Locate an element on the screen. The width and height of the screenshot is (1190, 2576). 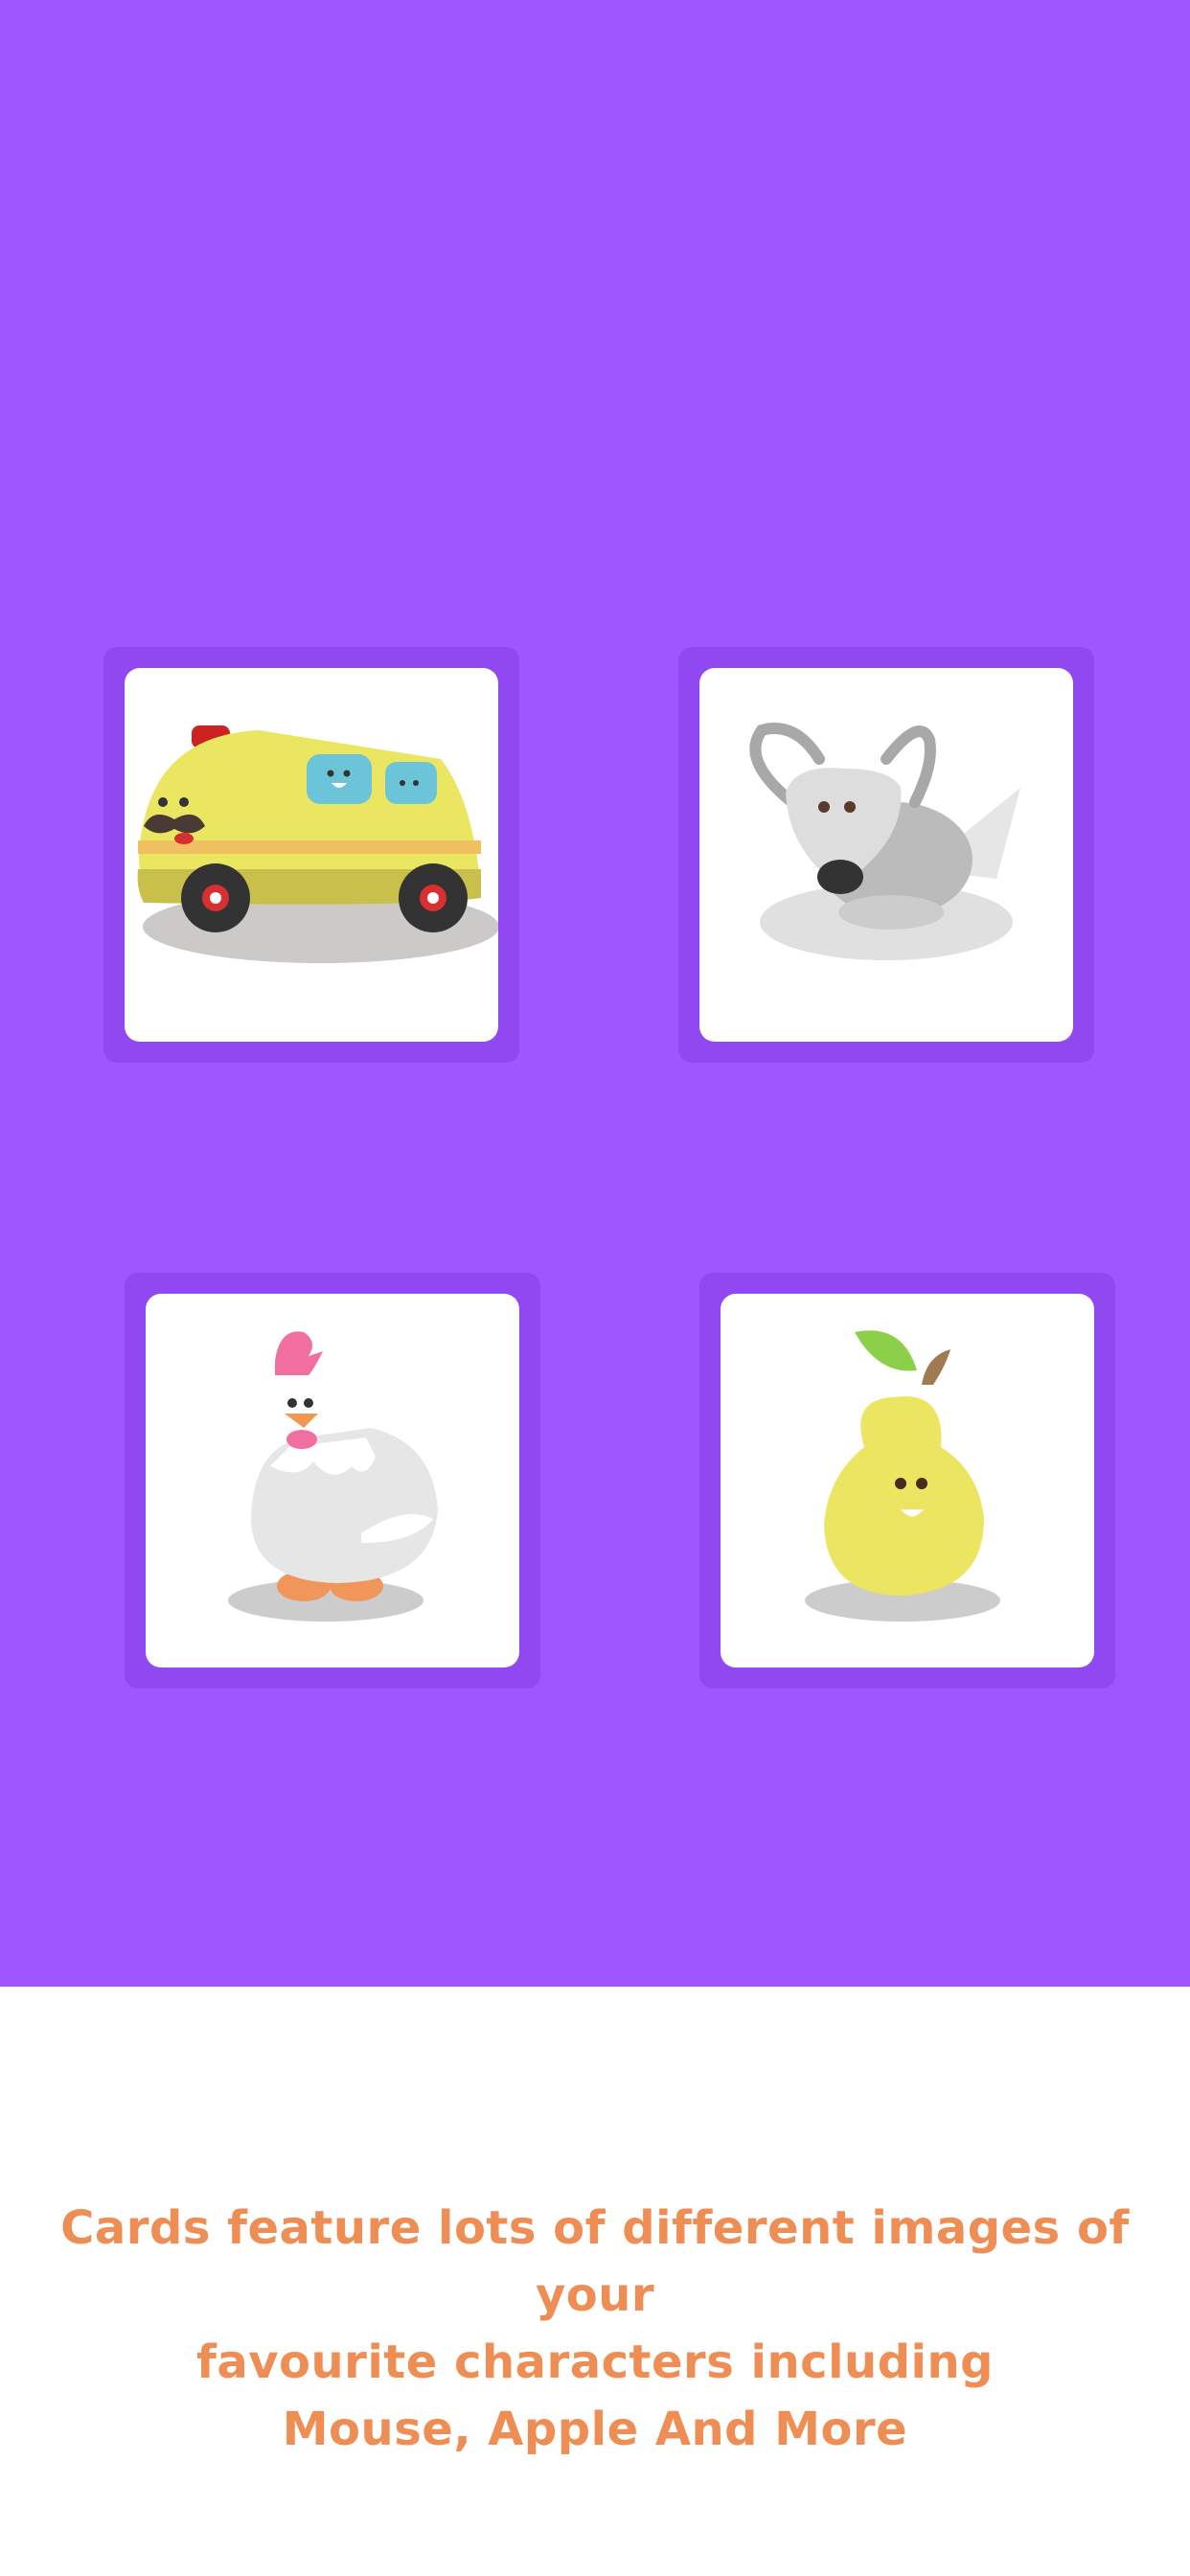
card-frame-pear is located at coordinates (907, 1481).